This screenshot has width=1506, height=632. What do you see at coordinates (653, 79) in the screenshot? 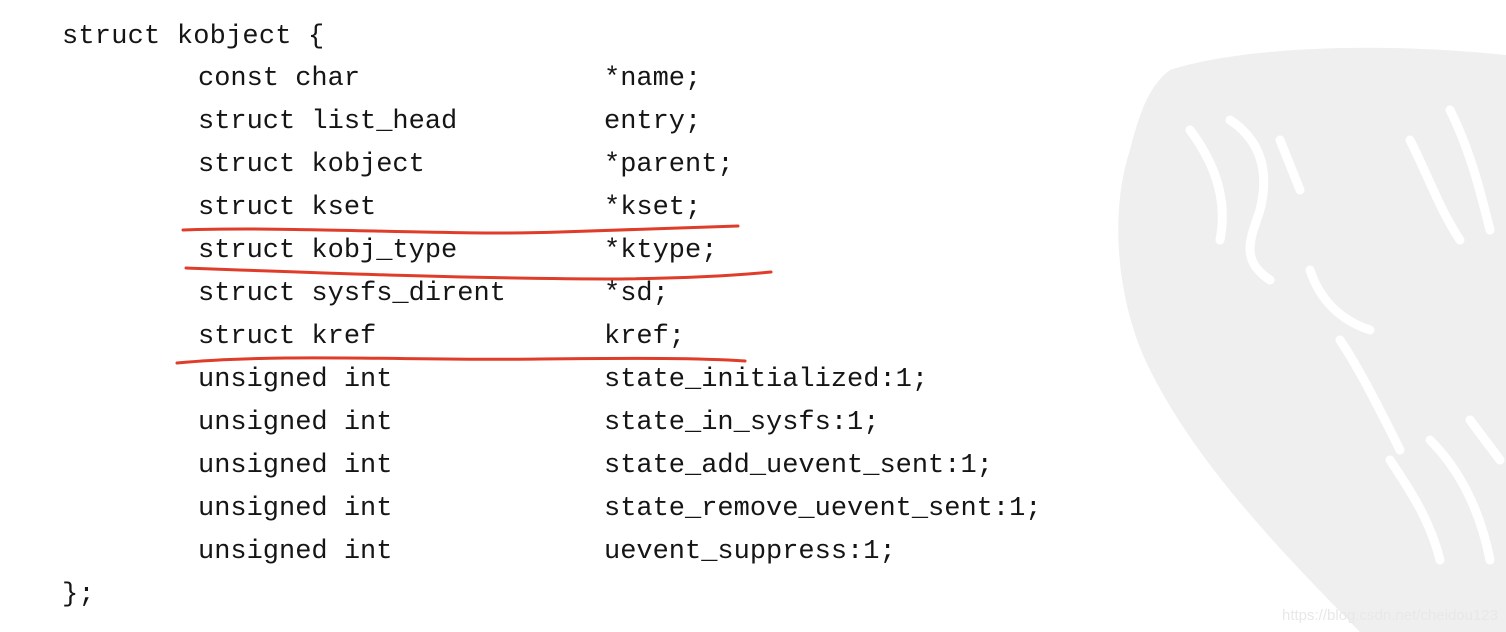
I see `field-name: *name;` at bounding box center [653, 79].